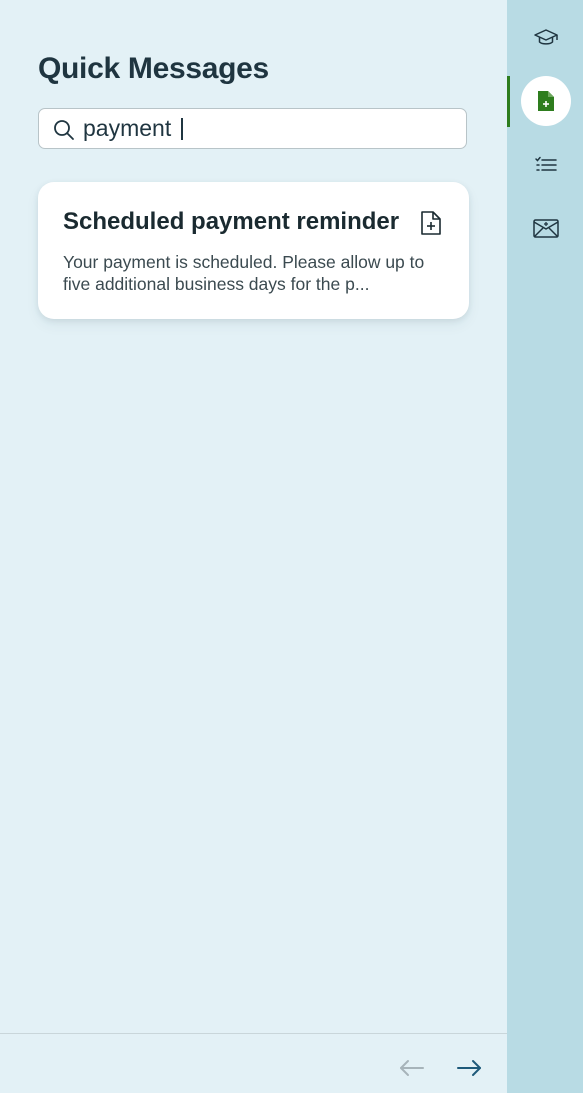 The image size is (583, 1093). What do you see at coordinates (268, 128) in the screenshot?
I see `search-input` at bounding box center [268, 128].